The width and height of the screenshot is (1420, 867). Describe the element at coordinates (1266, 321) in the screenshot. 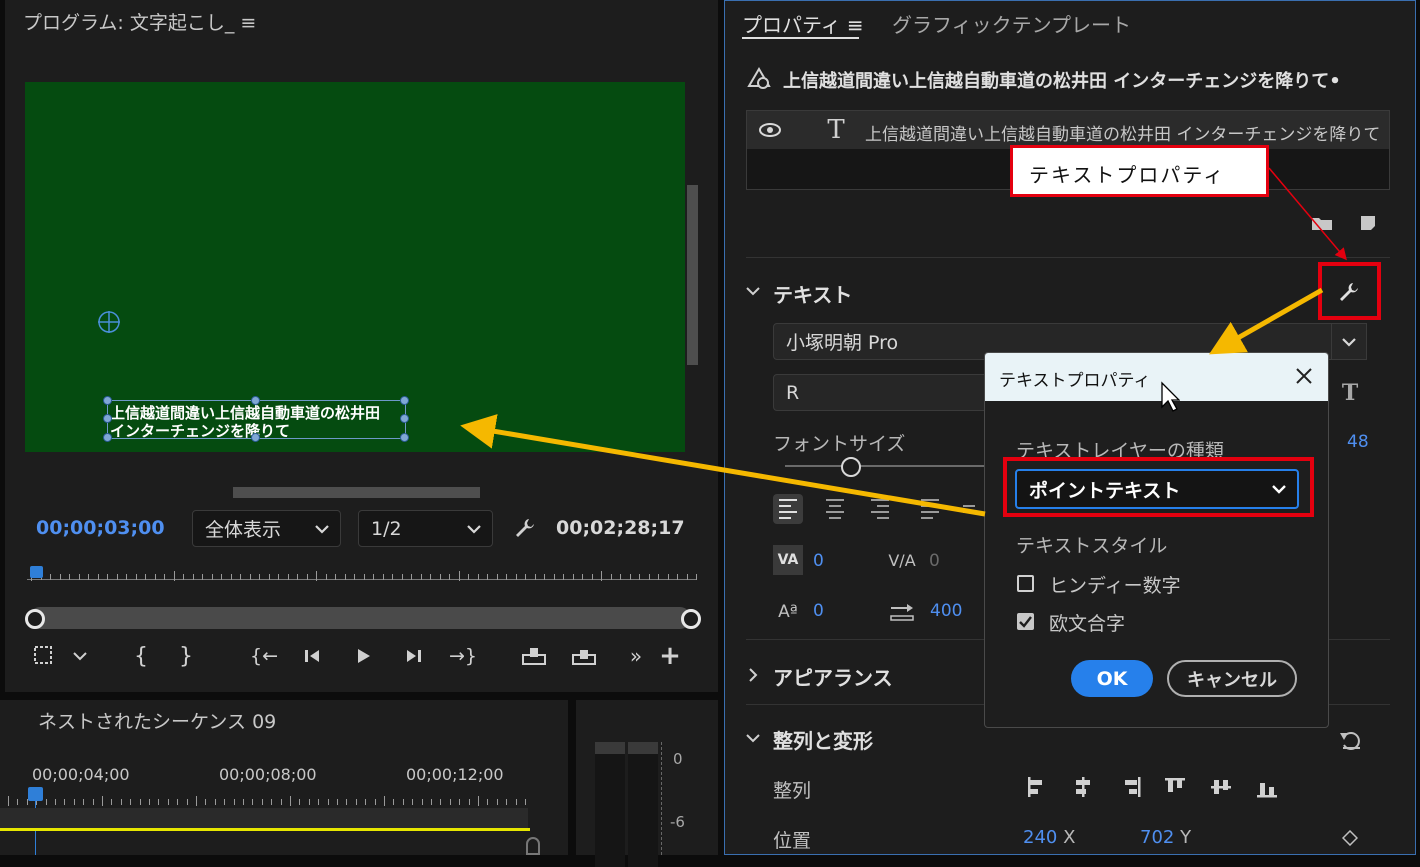

I see `arrow-to-dialog` at that location.